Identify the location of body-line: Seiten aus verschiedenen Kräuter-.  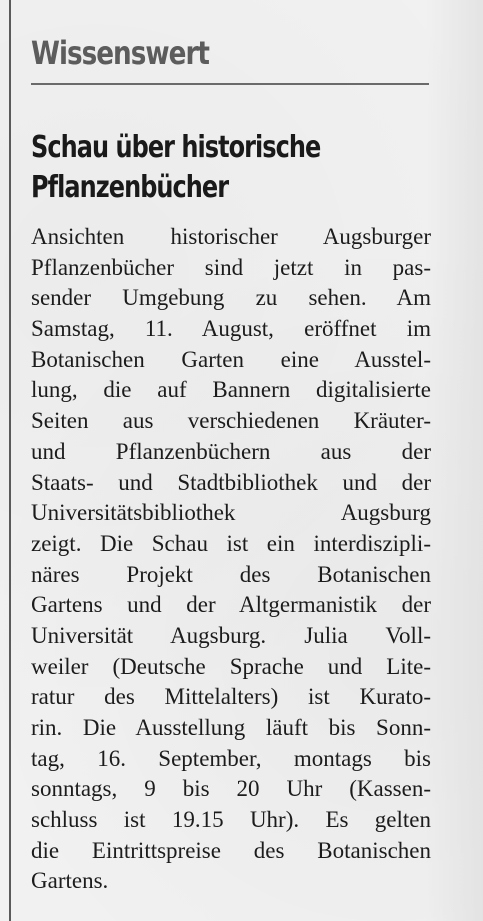
(231, 421).